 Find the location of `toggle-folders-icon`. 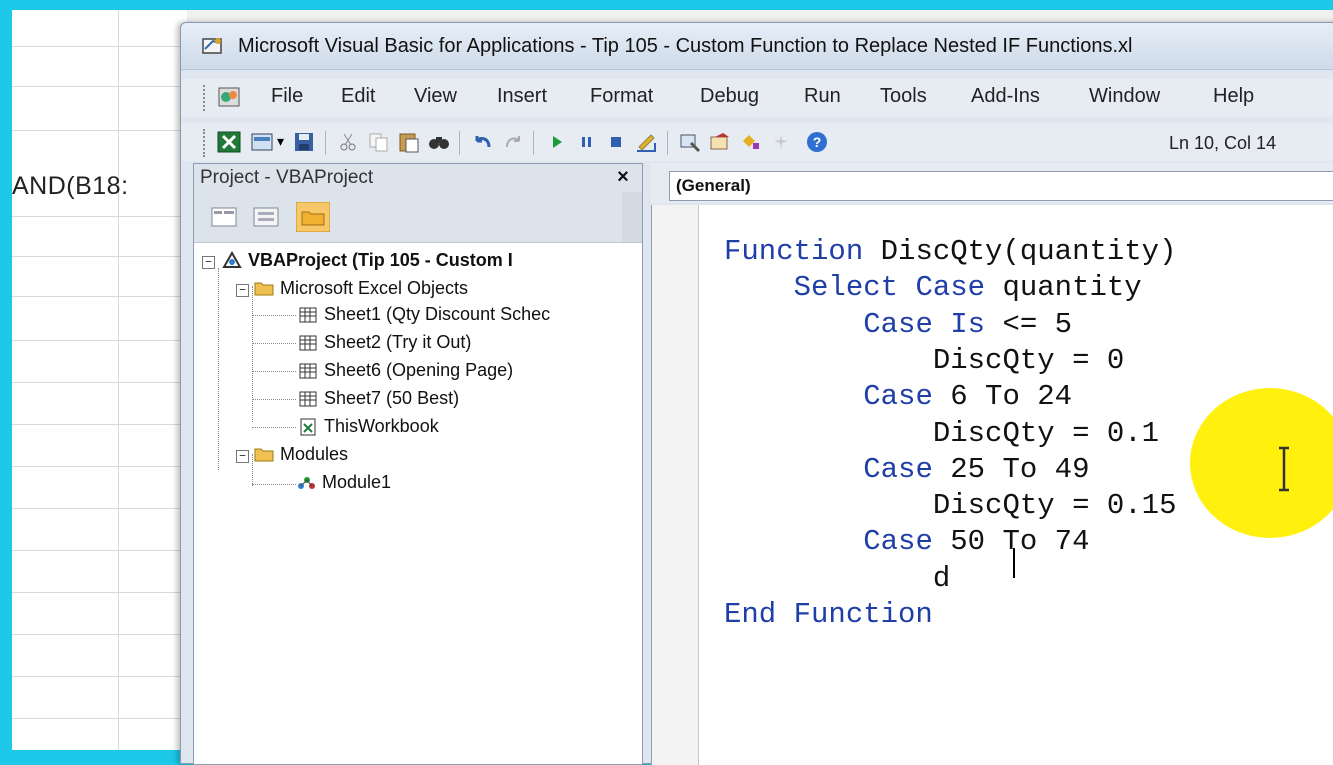

toggle-folders-icon is located at coordinates (313, 217).